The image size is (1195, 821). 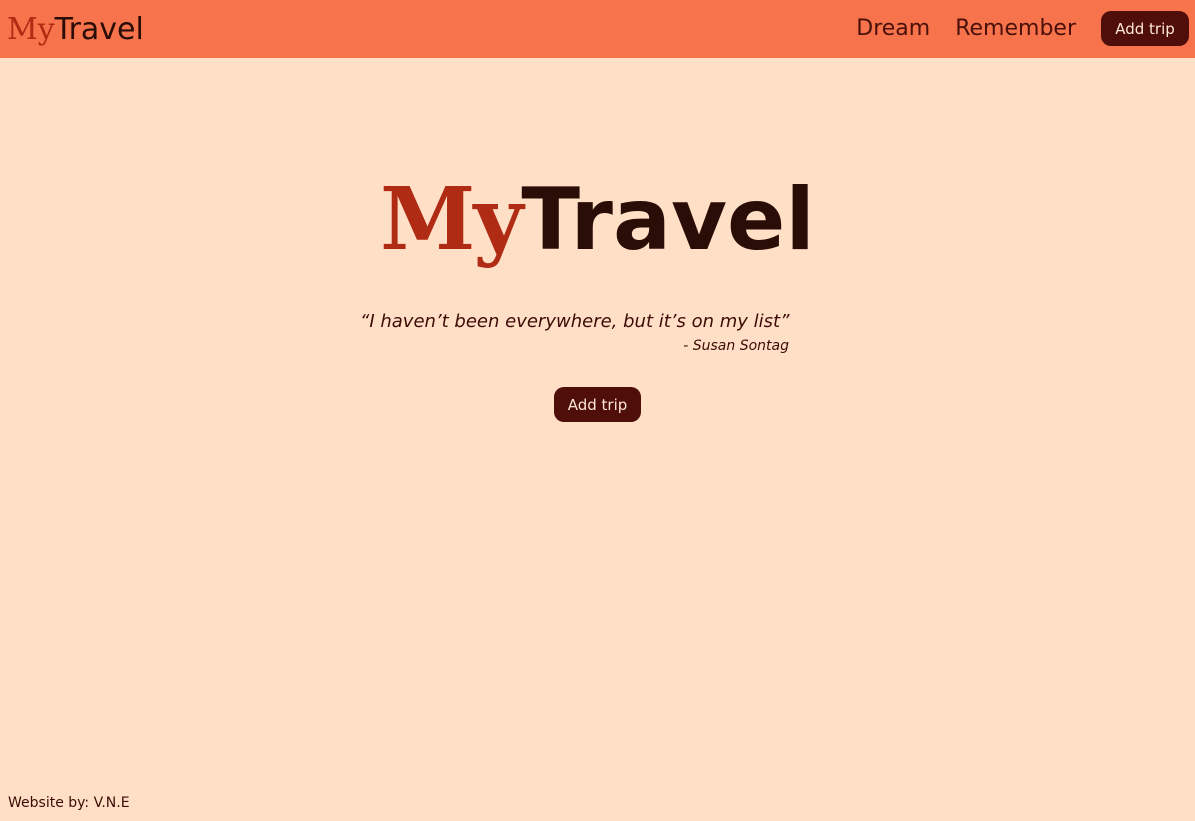 What do you see at coordinates (597, 29) in the screenshot?
I see `navbar: MyTravel Dream Remember Add trip` at bounding box center [597, 29].